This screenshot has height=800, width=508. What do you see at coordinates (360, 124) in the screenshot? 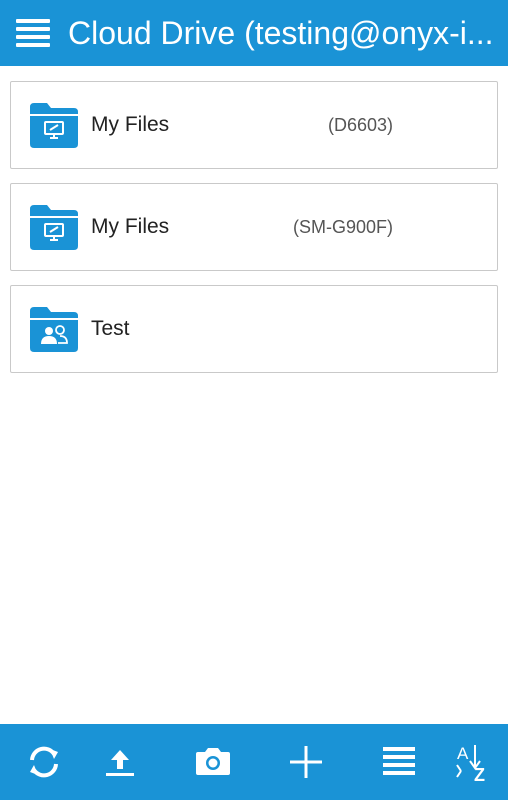
I see `folder-device: (D6603)` at bounding box center [360, 124].